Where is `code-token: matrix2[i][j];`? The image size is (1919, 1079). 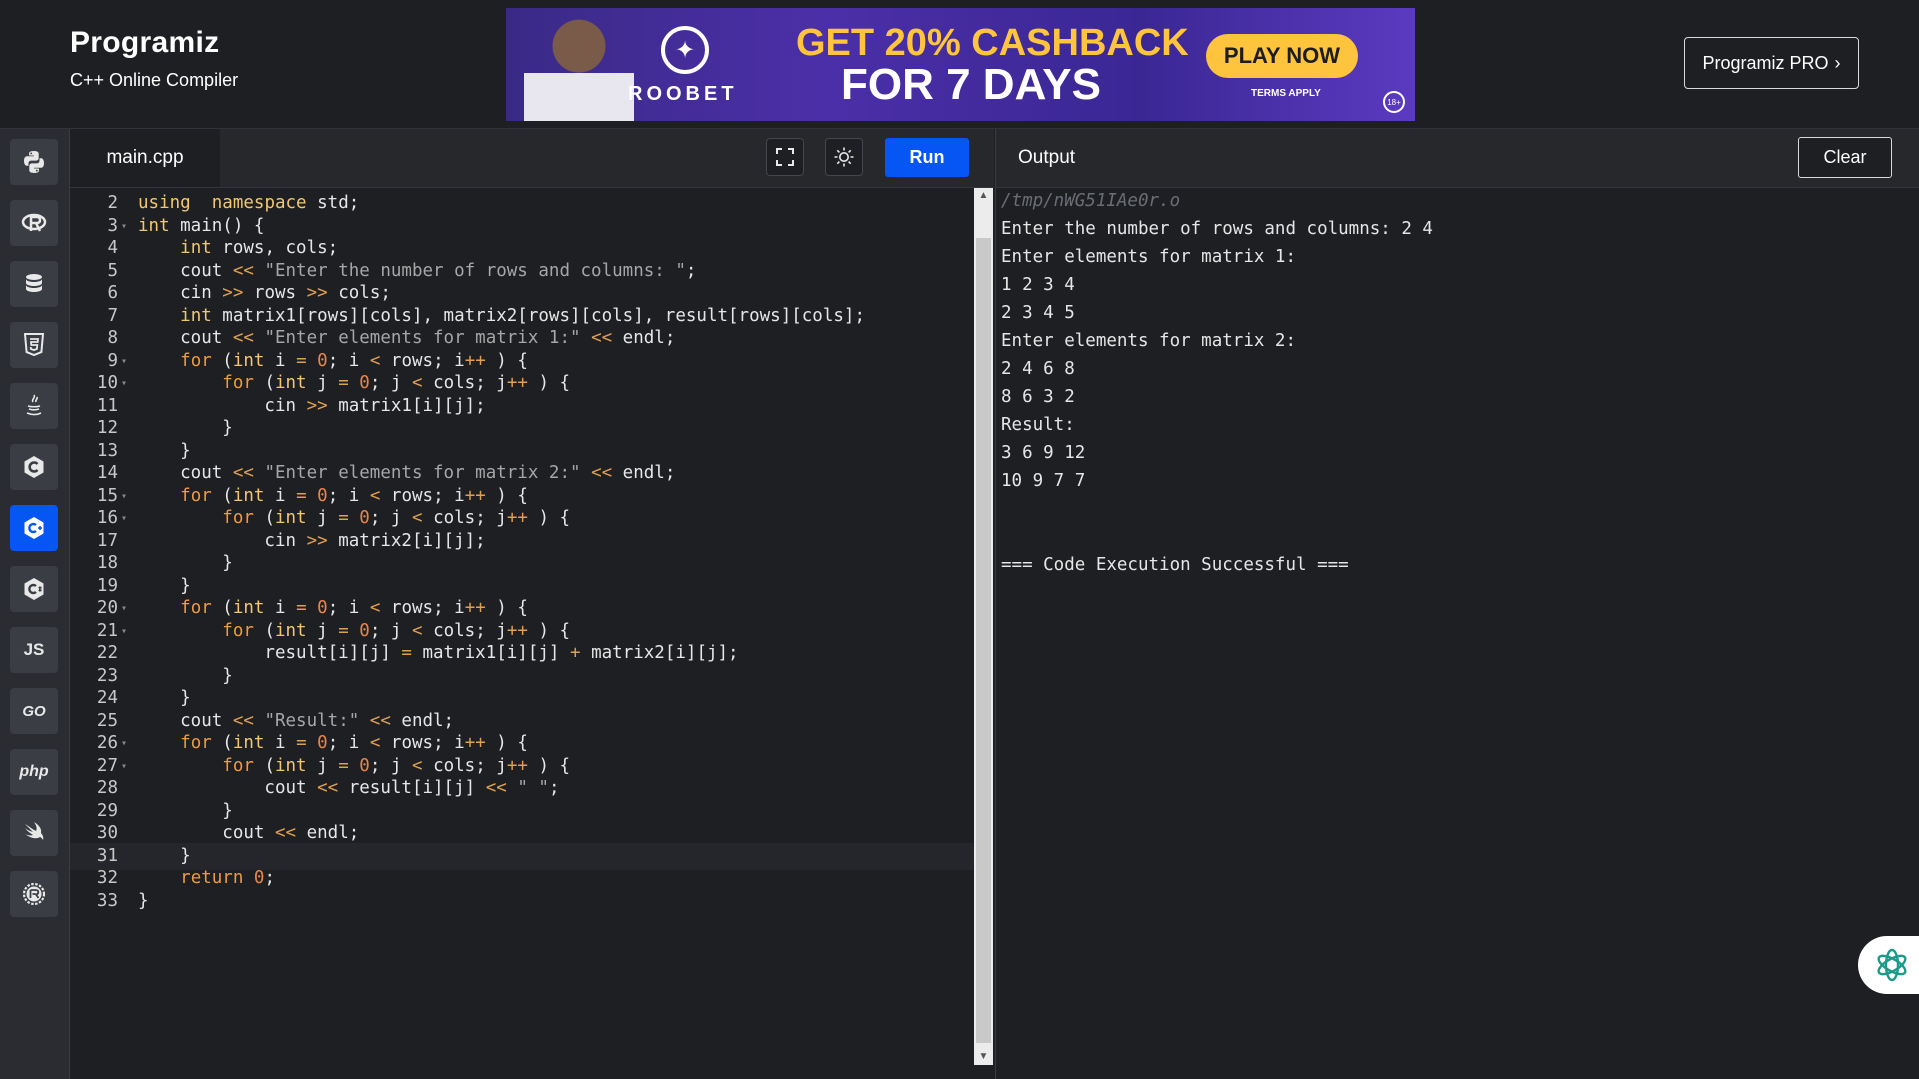
code-token: matrix2[i][j]; is located at coordinates (406, 540).